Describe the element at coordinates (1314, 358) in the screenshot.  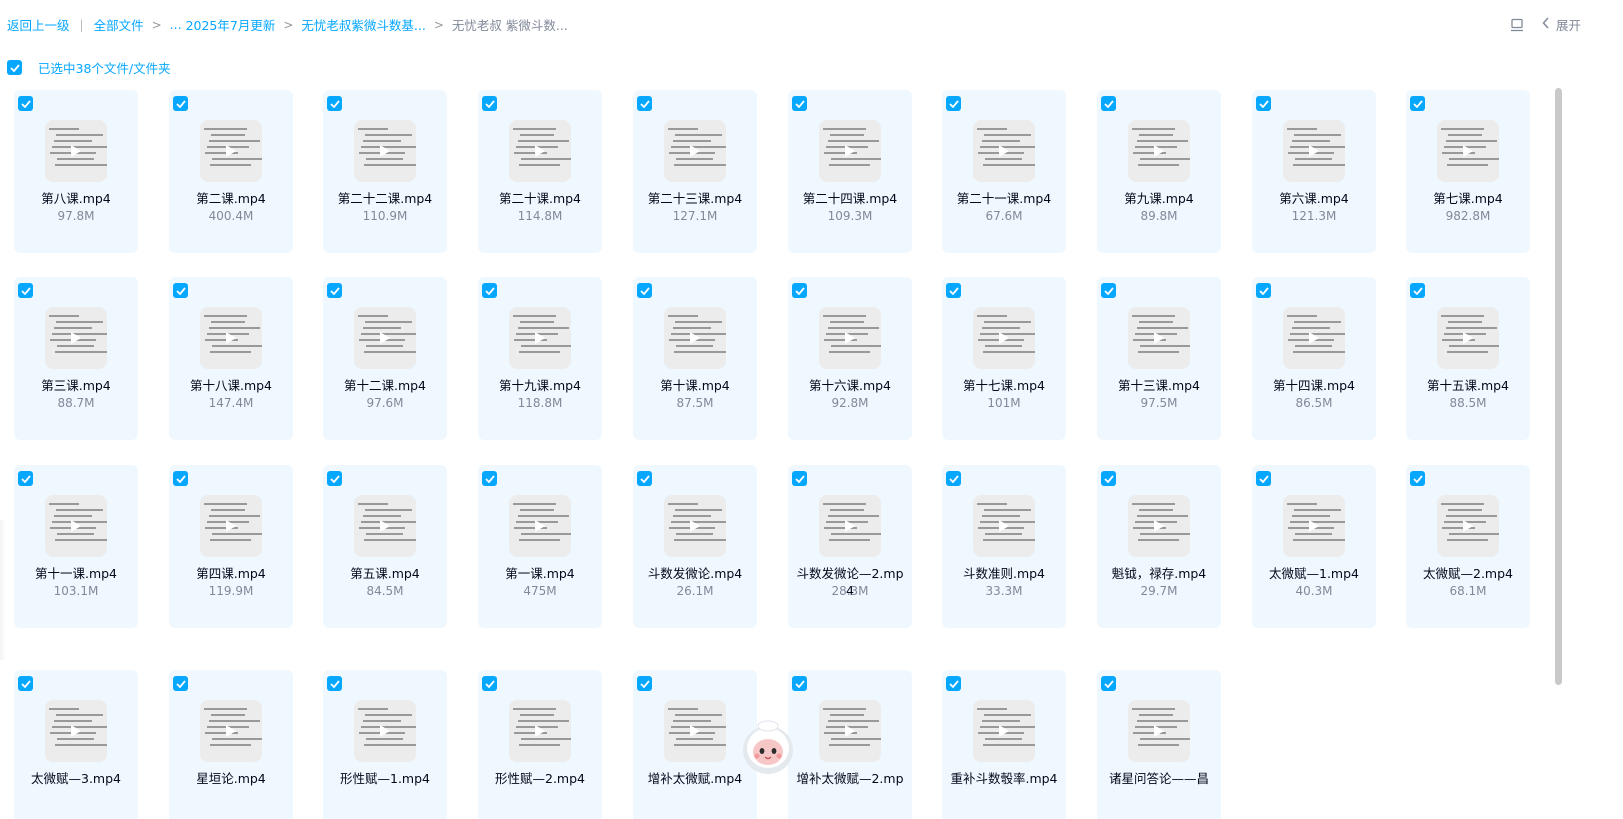
I see `file-card: 第十四课.mp4 86.5M` at that location.